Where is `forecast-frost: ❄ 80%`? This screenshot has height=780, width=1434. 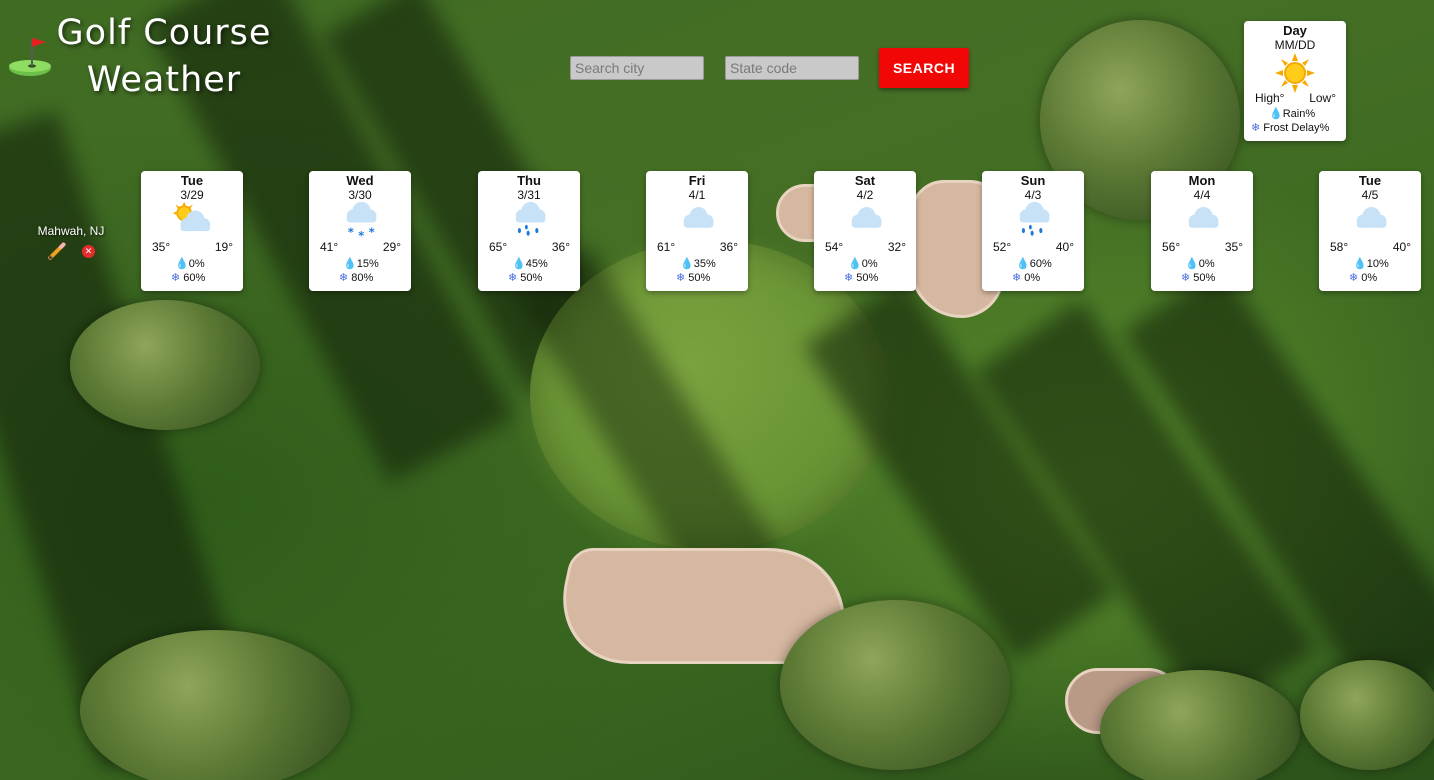
forecast-frost: ❄ 80% is located at coordinates (356, 278).